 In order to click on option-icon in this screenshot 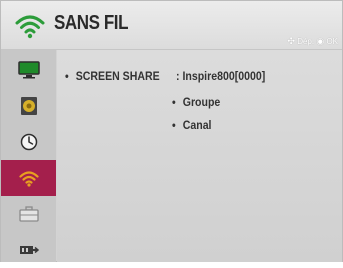, I will do `click(28, 214)`.